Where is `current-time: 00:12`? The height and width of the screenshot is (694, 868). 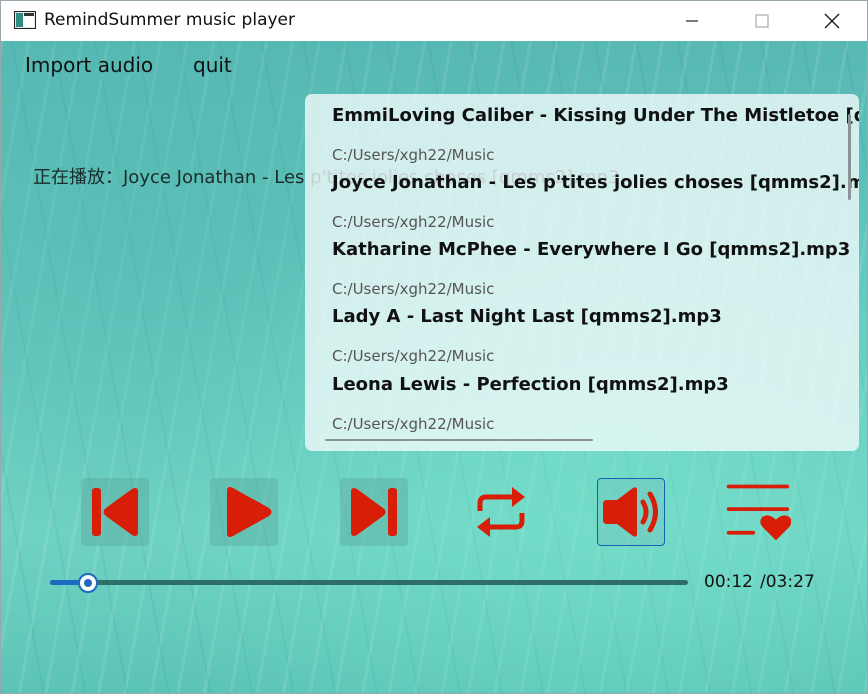
current-time: 00:12 is located at coordinates (728, 582).